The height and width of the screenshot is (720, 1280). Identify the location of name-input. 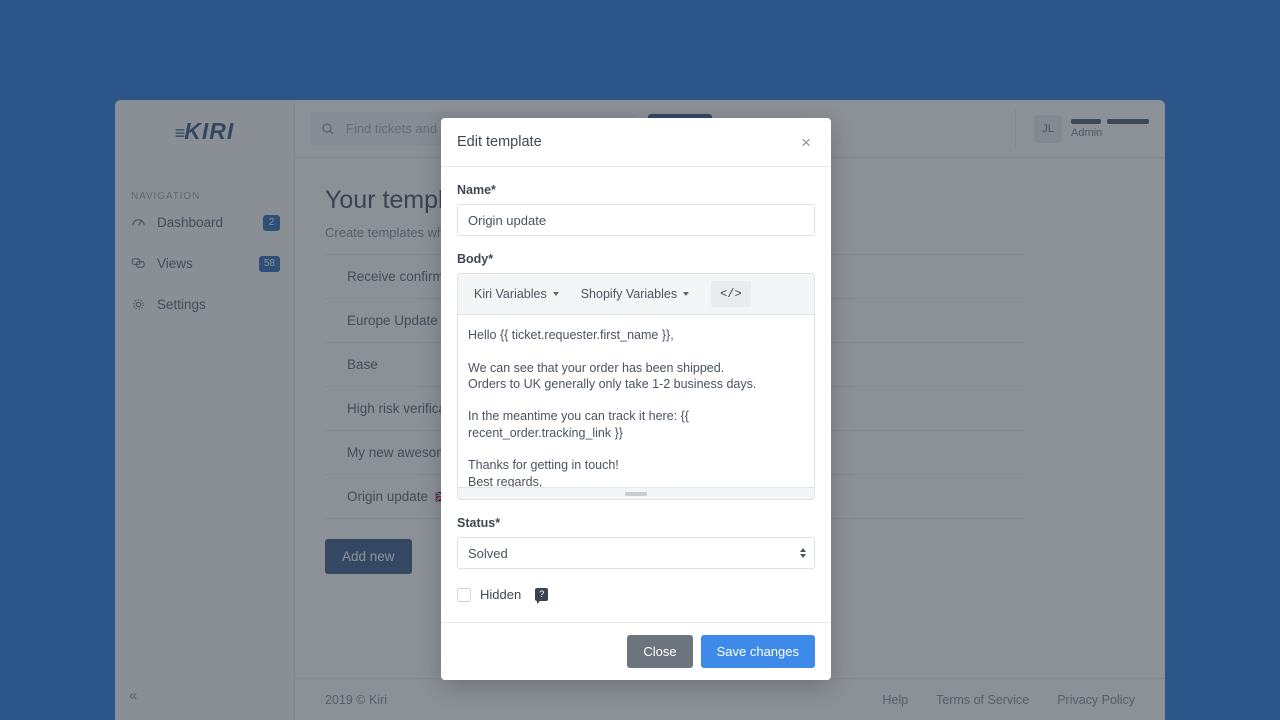
(636, 220).